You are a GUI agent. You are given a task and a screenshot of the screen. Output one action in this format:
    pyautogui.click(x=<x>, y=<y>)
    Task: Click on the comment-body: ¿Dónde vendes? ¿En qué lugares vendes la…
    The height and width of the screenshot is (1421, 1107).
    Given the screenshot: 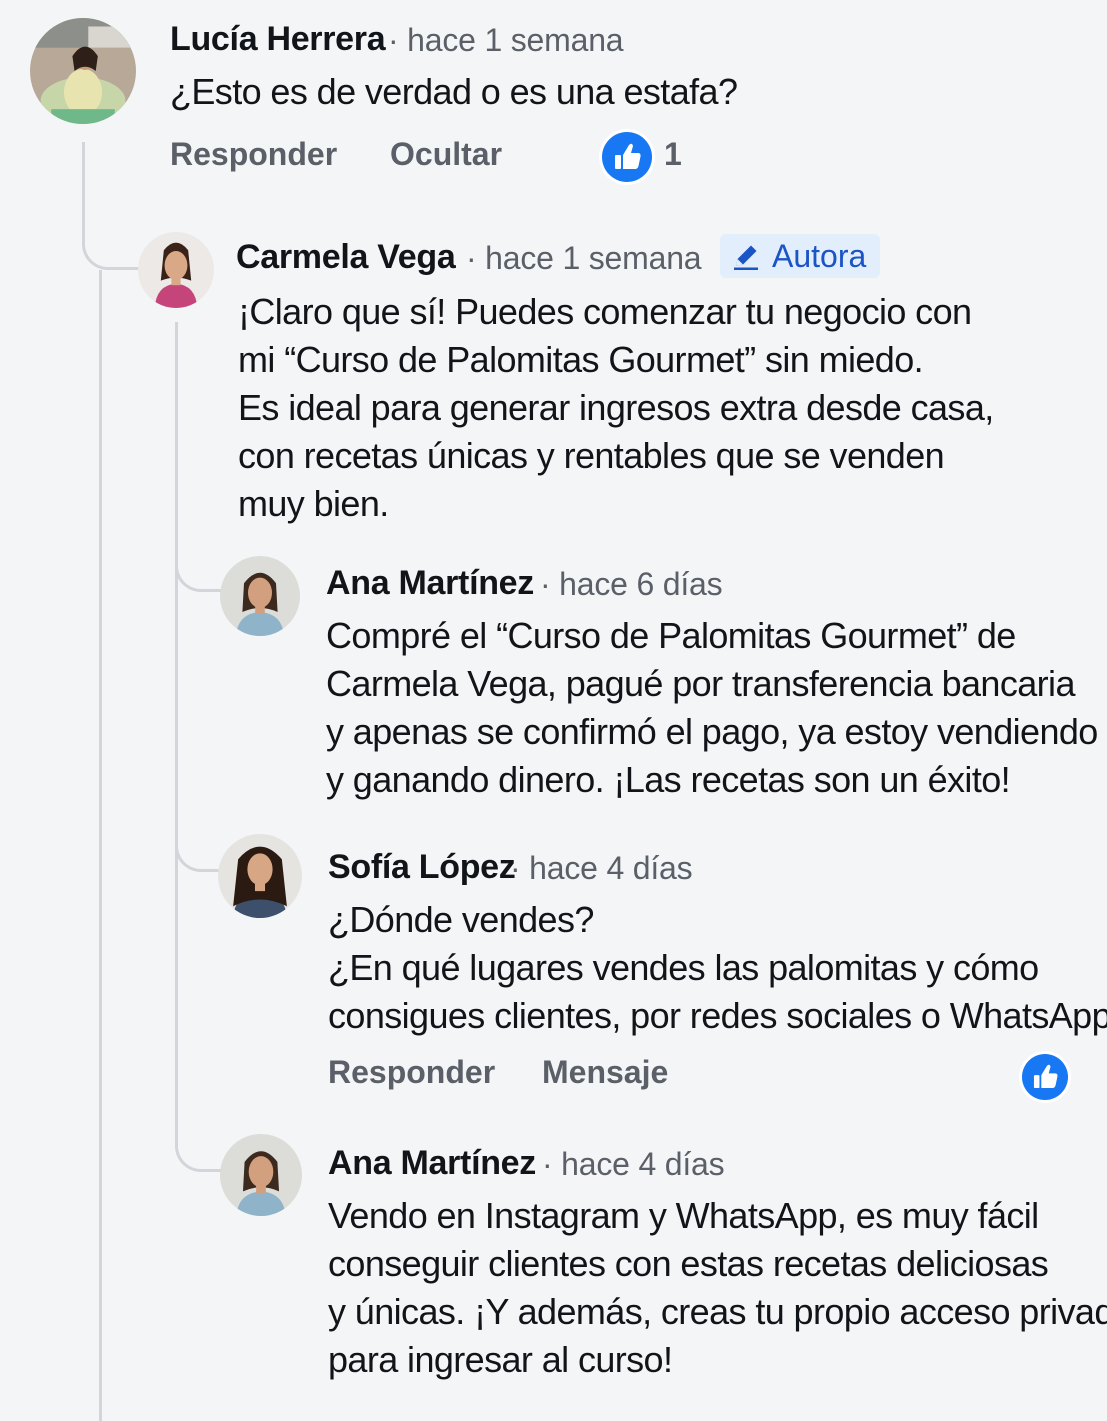 What is the action you would take?
    pyautogui.click(x=717, y=968)
    